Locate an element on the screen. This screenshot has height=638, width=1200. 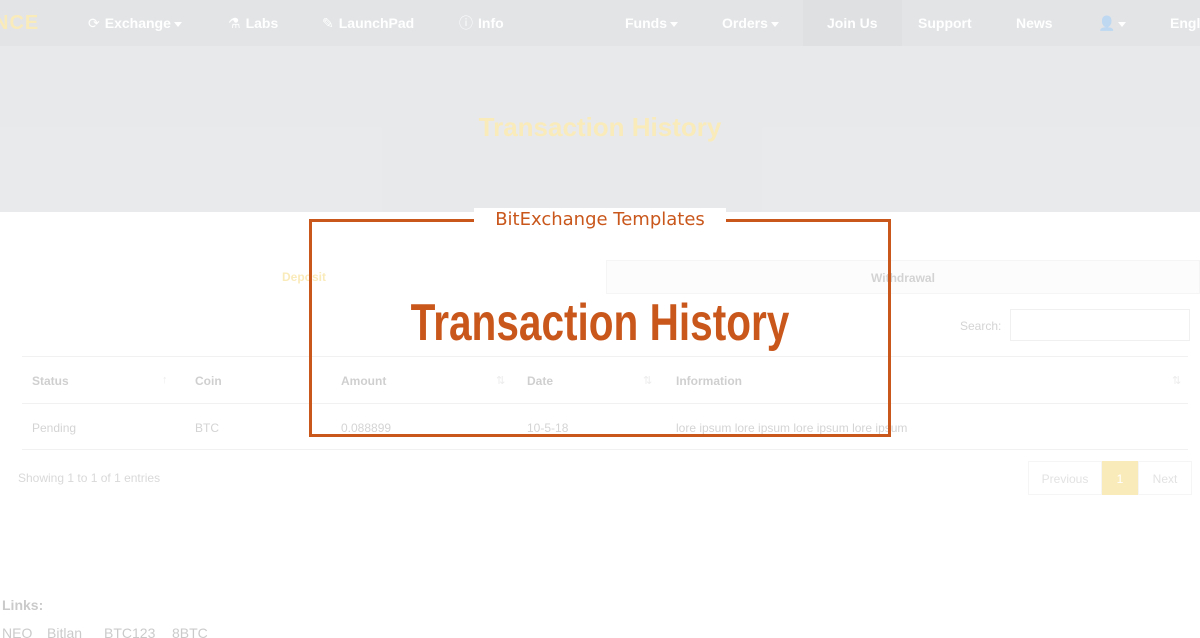
nav-support: Support is located at coordinates (945, 23).